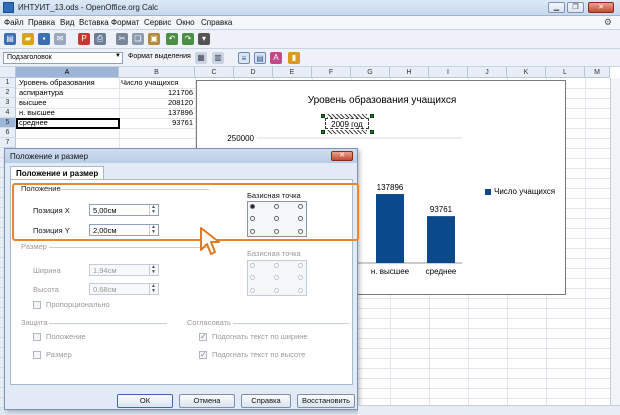  I want to click on menu-view: Вид, so click(67, 22).